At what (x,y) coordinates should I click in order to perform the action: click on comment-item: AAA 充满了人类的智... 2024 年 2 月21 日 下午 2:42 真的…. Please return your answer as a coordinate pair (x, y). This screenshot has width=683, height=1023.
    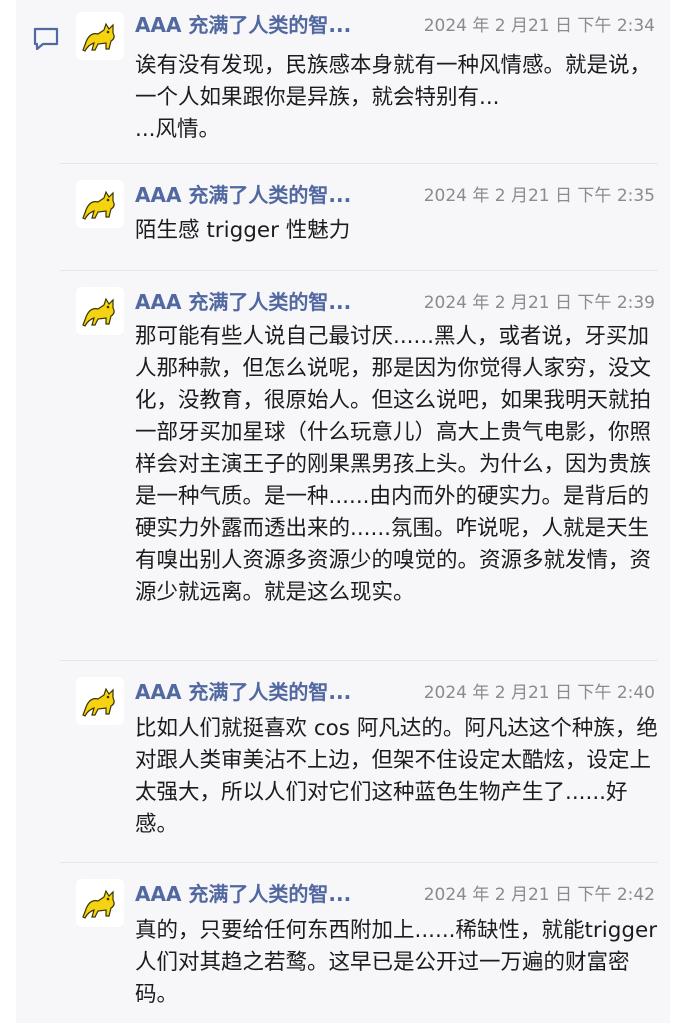
    Looking at the image, I should click on (359, 943).